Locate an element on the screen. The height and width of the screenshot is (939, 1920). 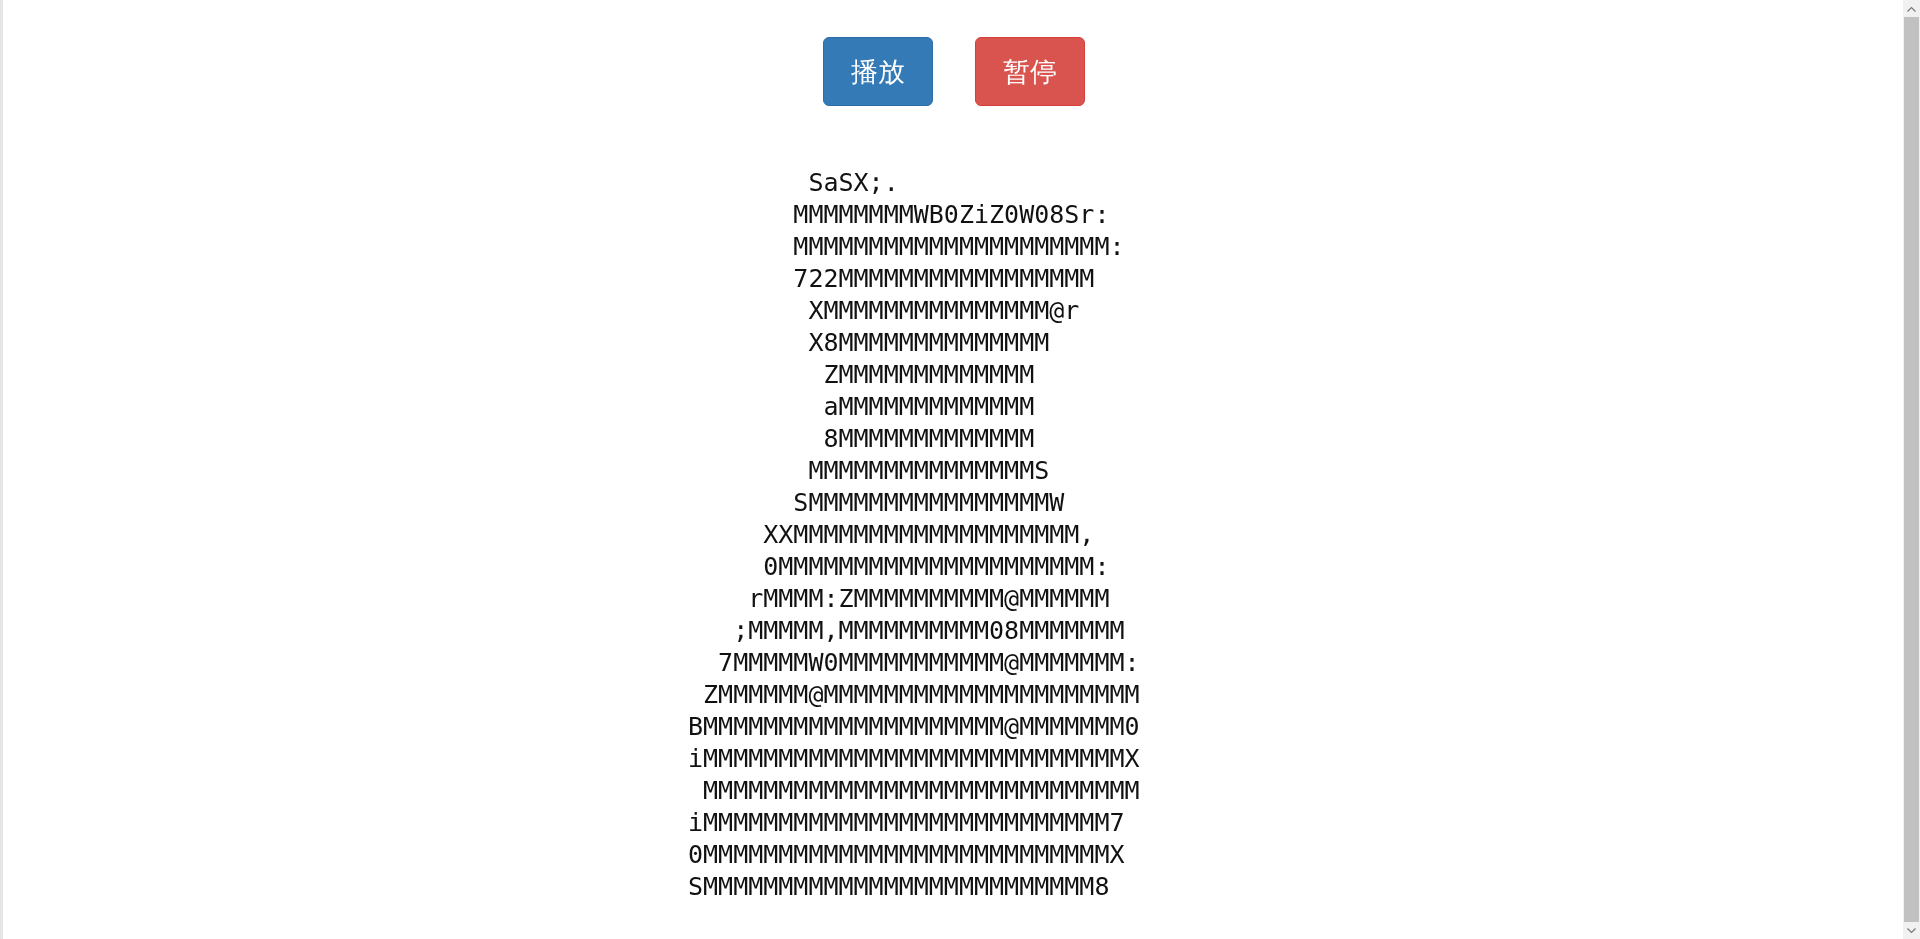
scrollbar is located at coordinates (1911, 469).